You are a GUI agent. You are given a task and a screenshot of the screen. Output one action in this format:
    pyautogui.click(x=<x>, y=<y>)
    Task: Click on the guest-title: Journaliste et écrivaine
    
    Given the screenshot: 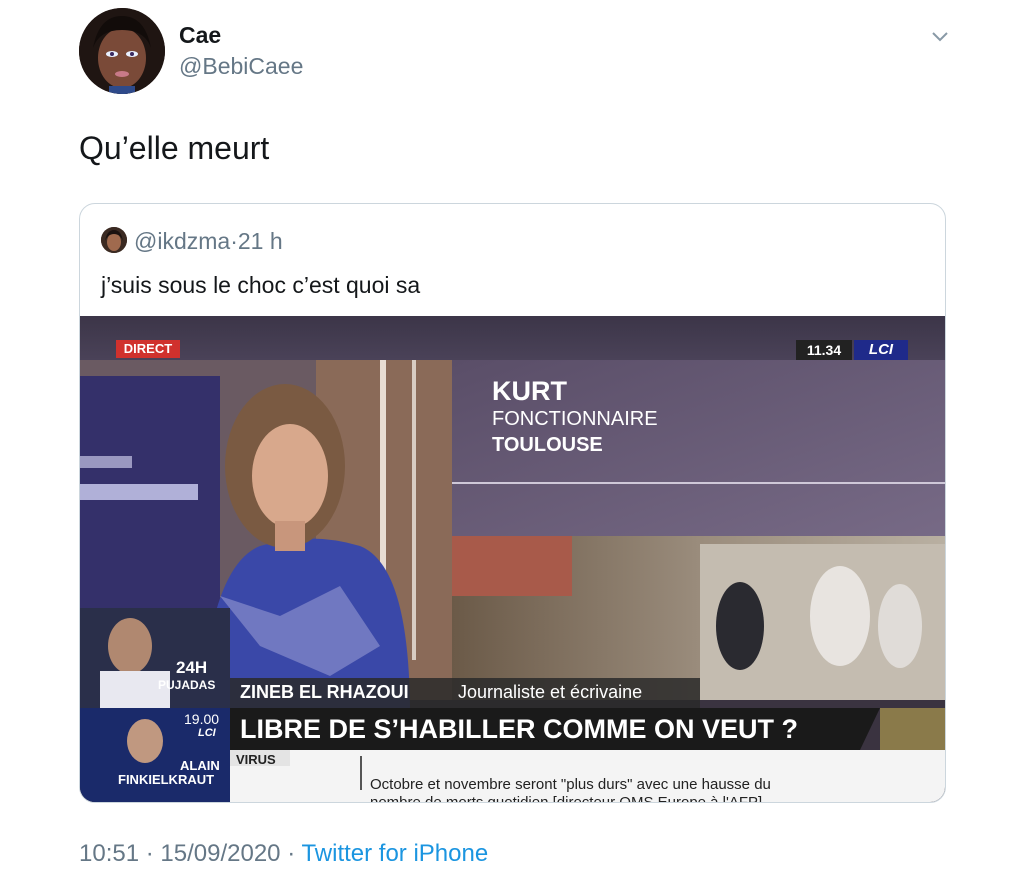 What is the action you would take?
    pyautogui.click(x=550, y=692)
    